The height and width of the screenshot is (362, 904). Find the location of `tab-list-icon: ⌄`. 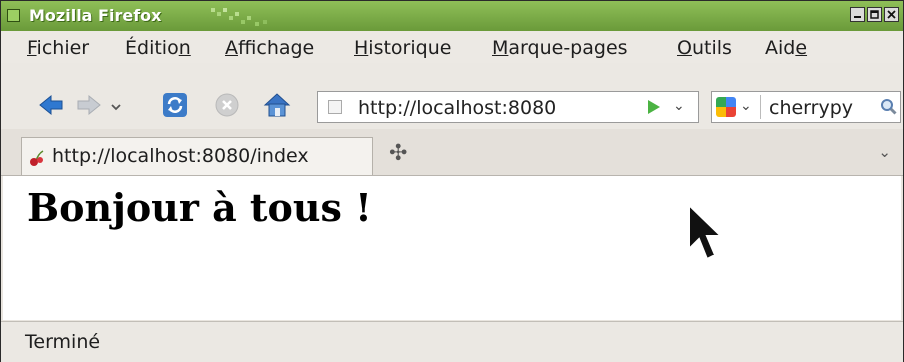

tab-list-icon: ⌄ is located at coordinates (884, 152).